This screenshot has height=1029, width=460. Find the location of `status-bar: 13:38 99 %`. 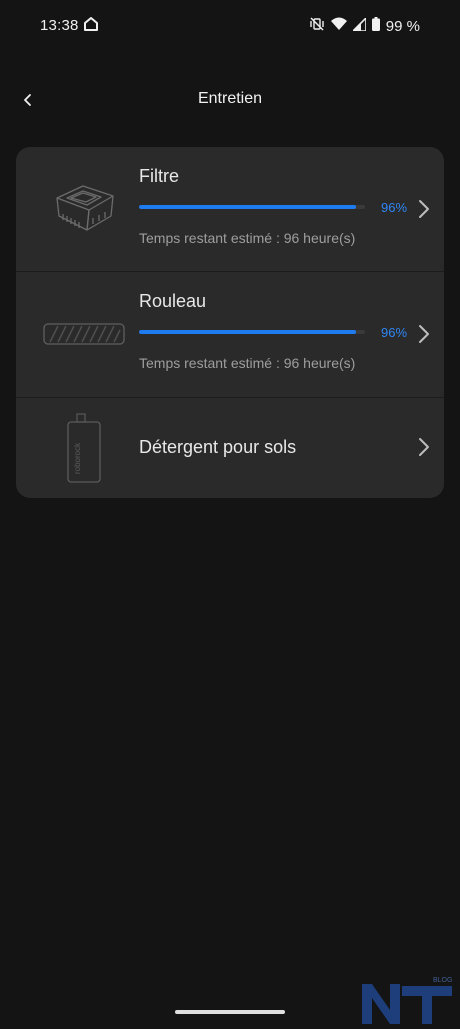

status-bar: 13:38 99 % is located at coordinates (230, 25).